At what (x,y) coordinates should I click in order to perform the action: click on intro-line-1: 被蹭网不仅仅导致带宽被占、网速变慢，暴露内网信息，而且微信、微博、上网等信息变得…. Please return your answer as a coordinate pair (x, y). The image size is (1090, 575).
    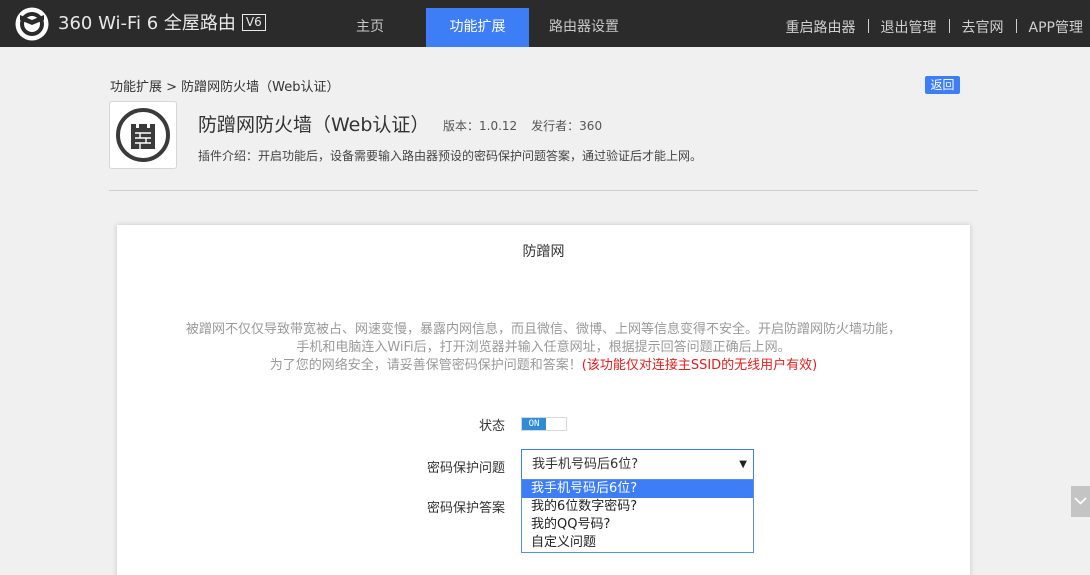
    Looking at the image, I should click on (543, 329).